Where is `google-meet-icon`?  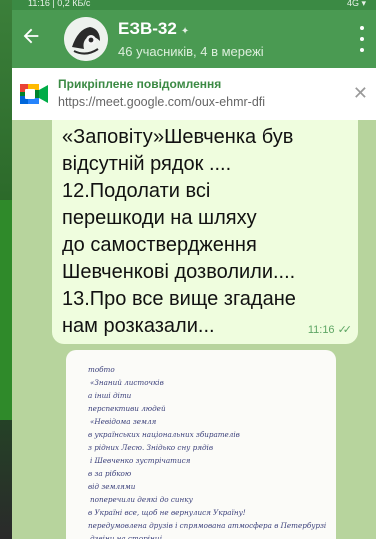
google-meet-icon is located at coordinates (34, 94).